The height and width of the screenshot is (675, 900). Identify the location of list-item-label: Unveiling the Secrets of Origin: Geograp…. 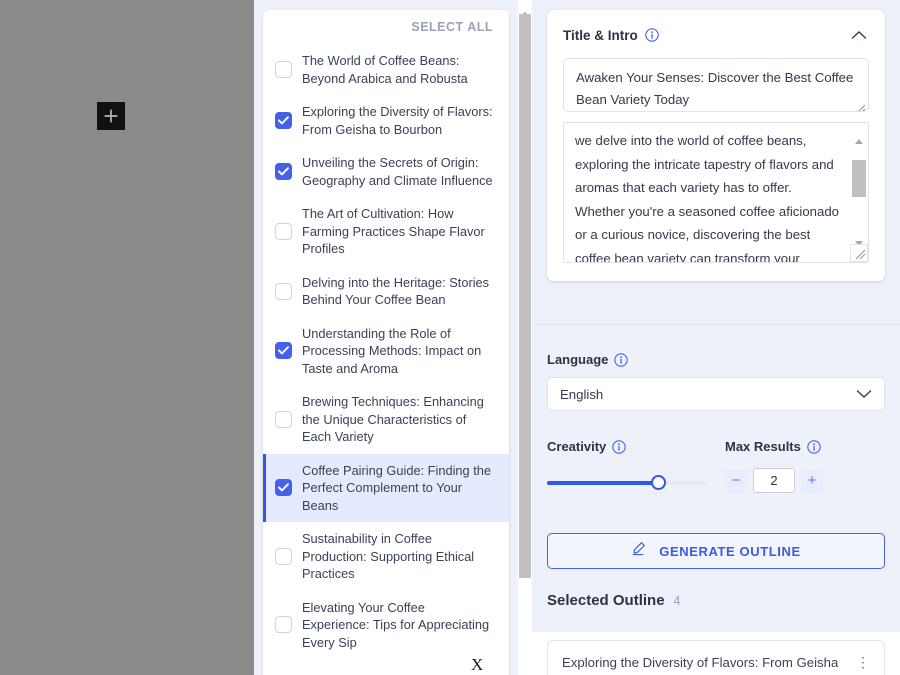
(397, 171).